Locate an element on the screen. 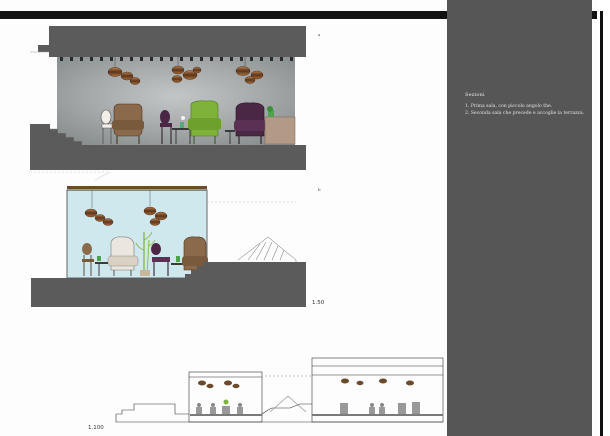 Image resolution: width=610 pixels, height=436 pixels. sheet-margin is located at coordinates (603, 218).